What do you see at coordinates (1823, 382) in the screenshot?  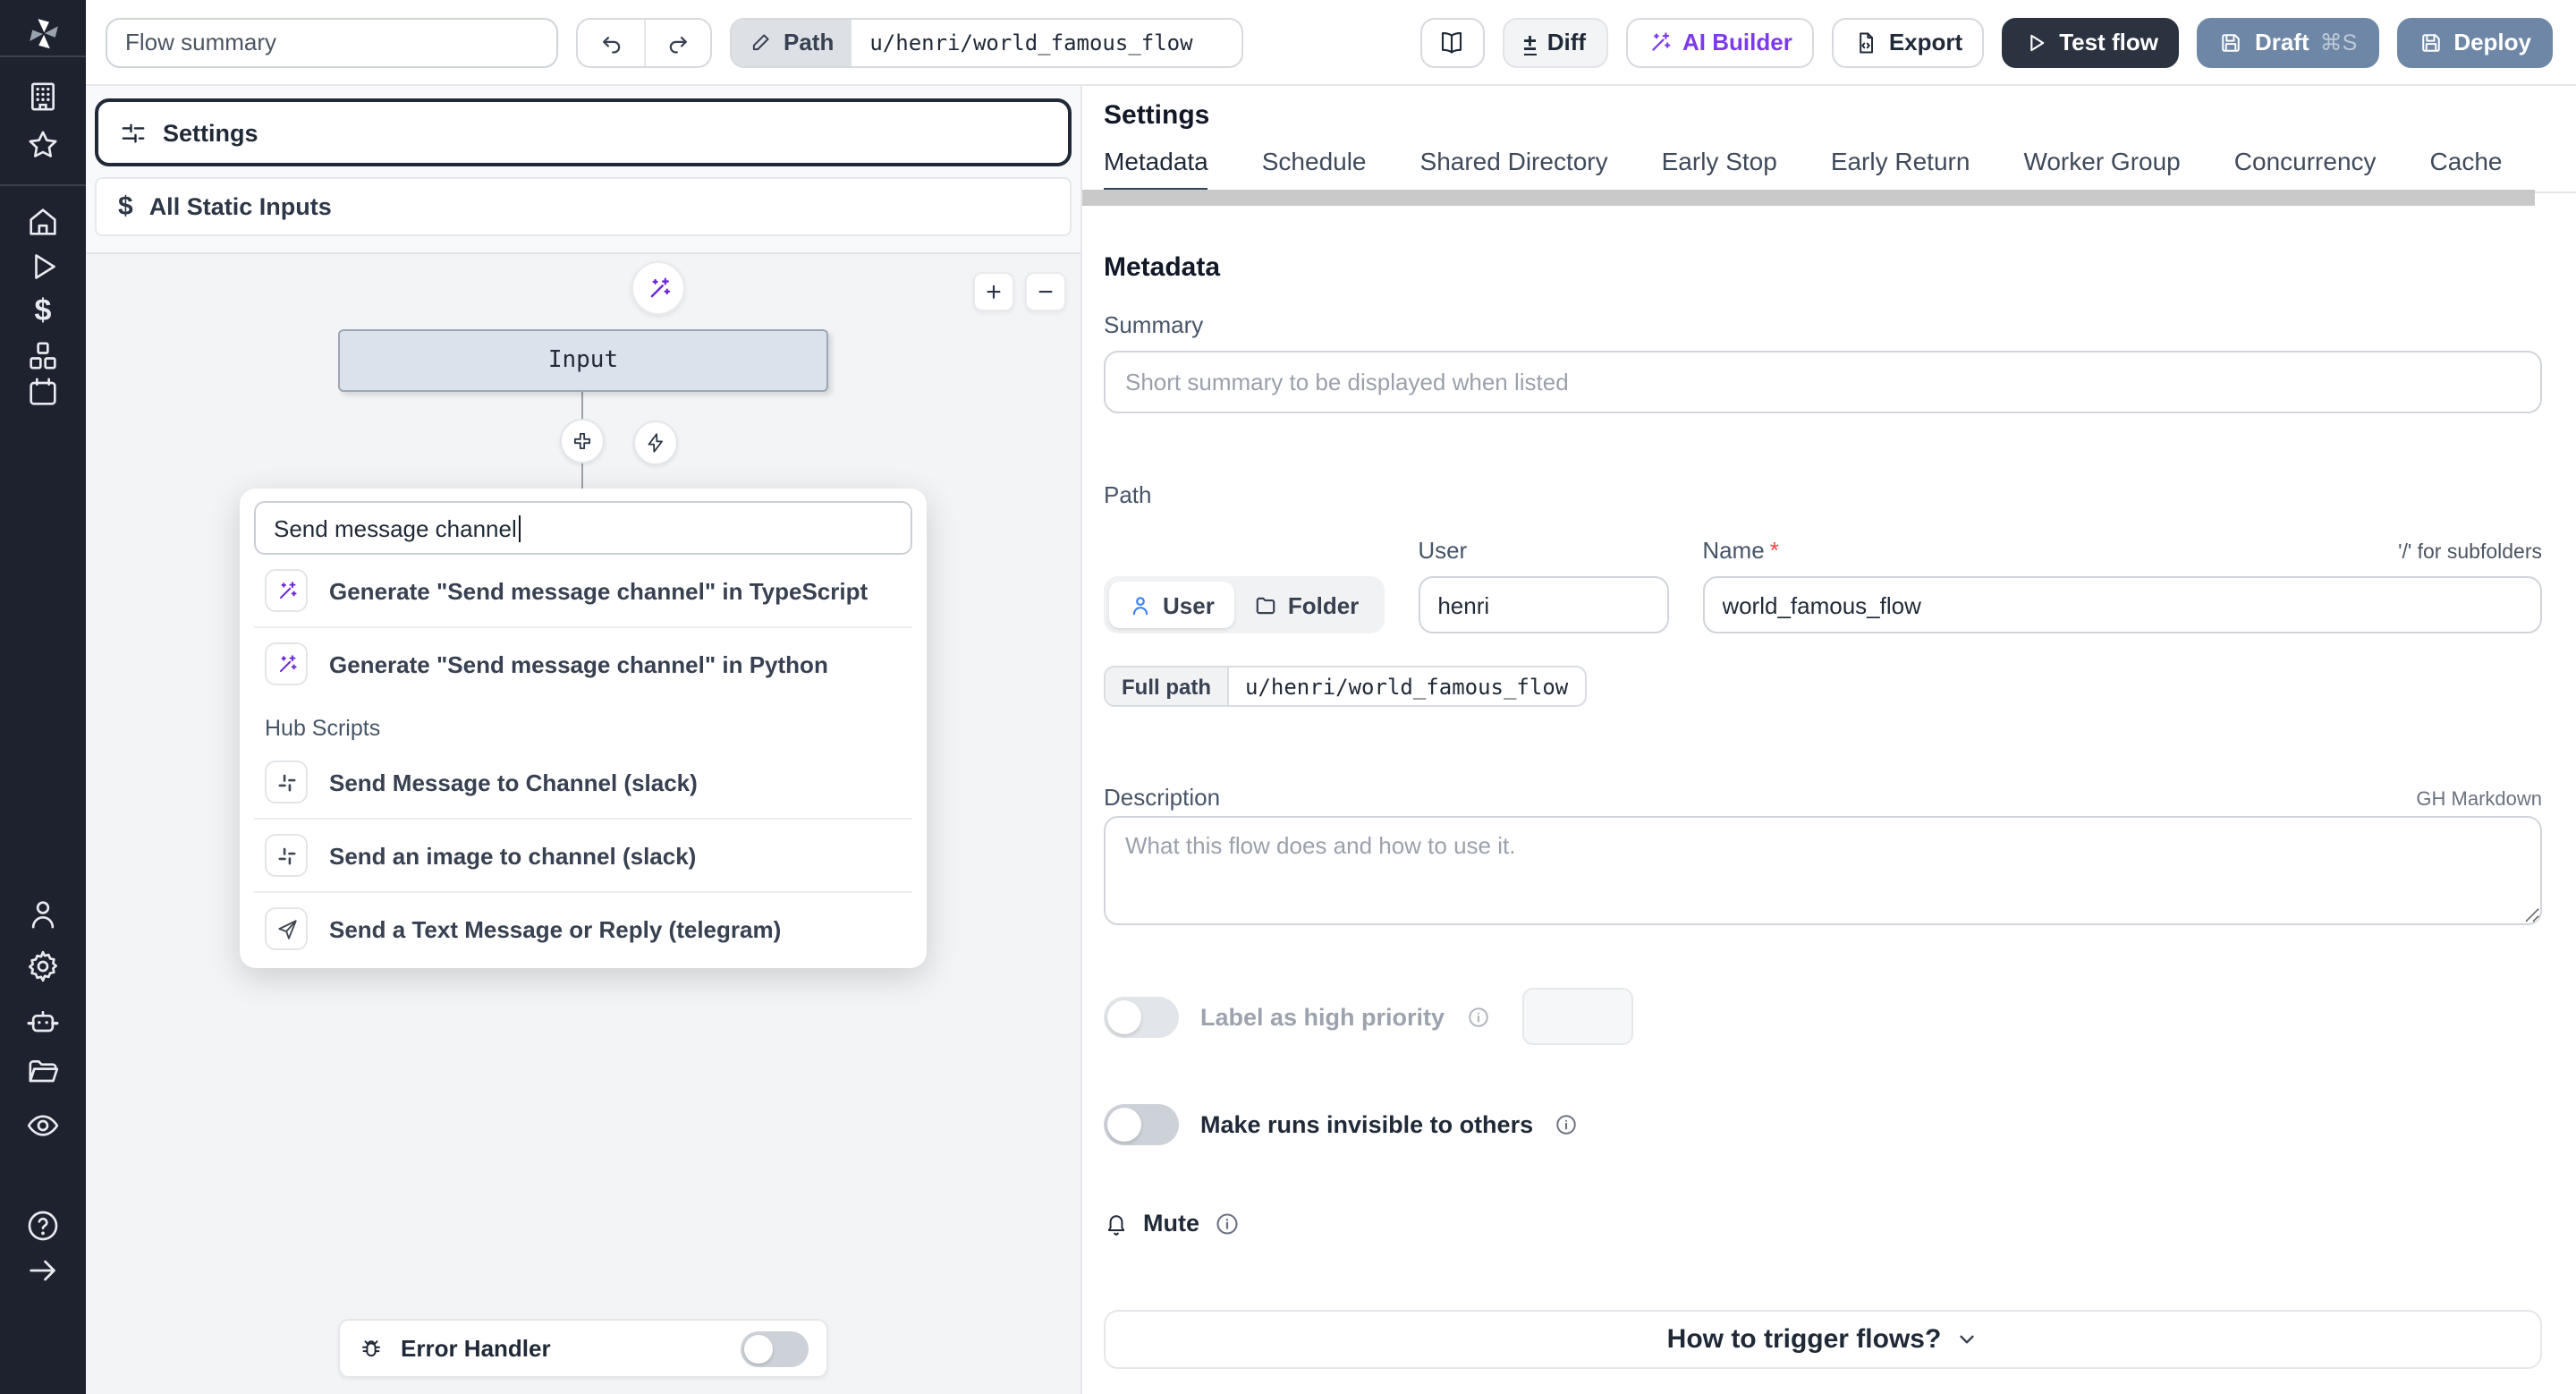 I see `summary-input` at bounding box center [1823, 382].